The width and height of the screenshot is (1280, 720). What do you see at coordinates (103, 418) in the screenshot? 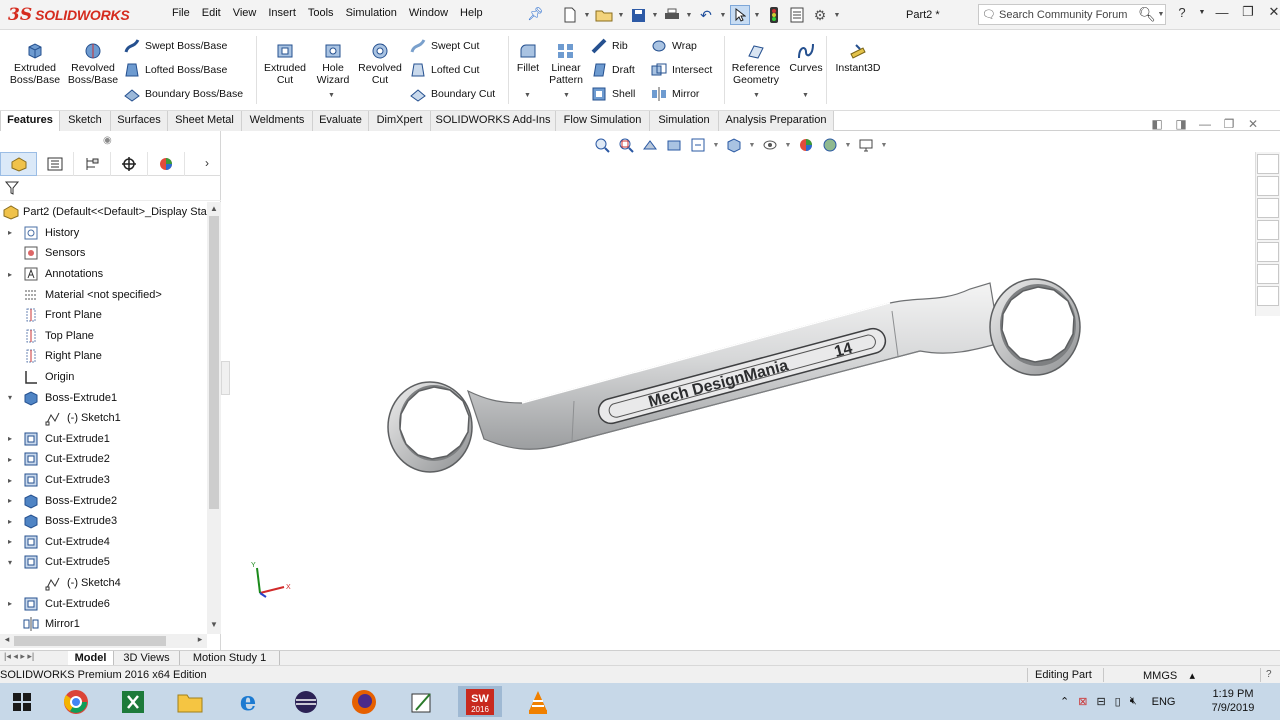
I see `tree-item: (-) Sketch1` at bounding box center [103, 418].